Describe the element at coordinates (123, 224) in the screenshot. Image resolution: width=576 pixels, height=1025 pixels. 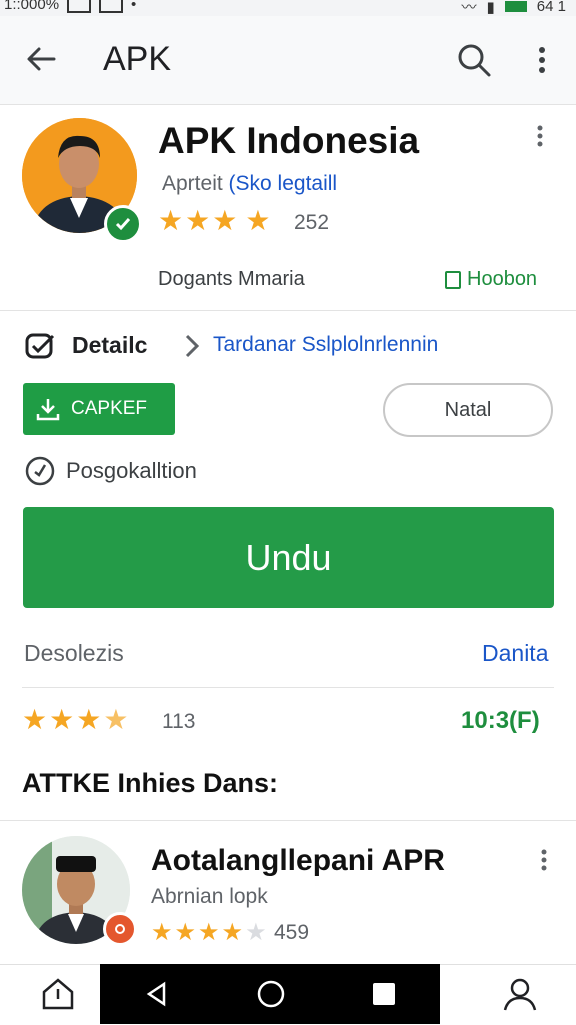
I see `verified-badge-icon` at that location.